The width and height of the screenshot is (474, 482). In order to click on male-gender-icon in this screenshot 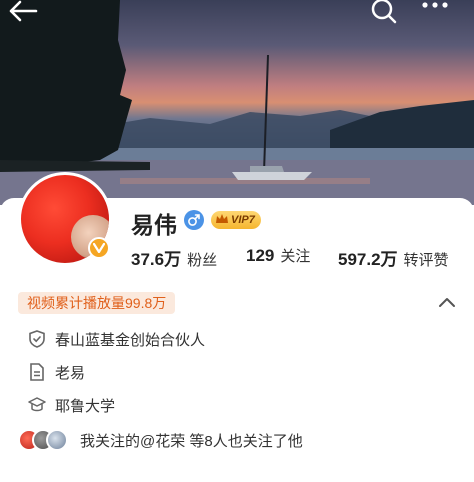, I will do `click(194, 220)`.